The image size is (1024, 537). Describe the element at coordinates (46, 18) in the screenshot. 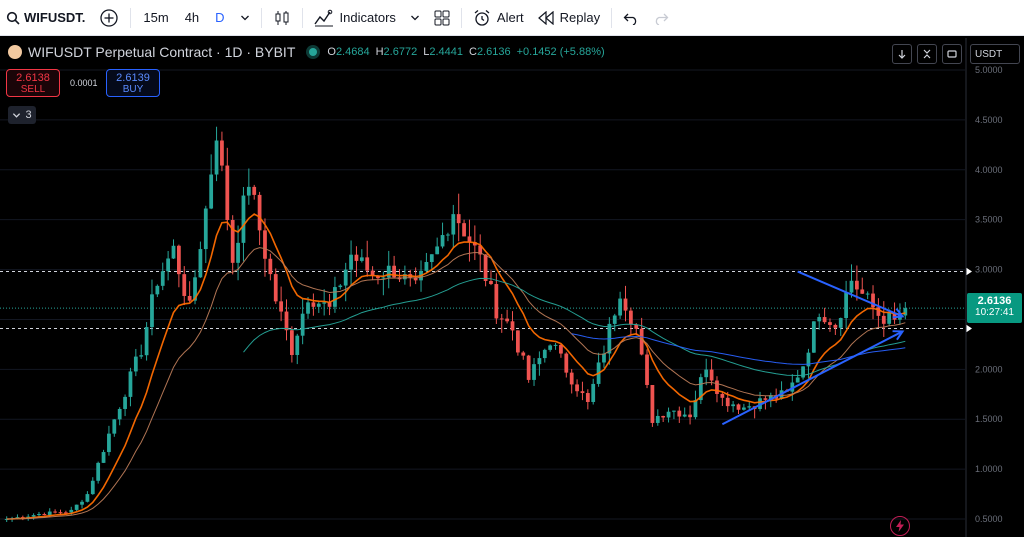

I see `symbol-search: WIFUSDT.` at that location.